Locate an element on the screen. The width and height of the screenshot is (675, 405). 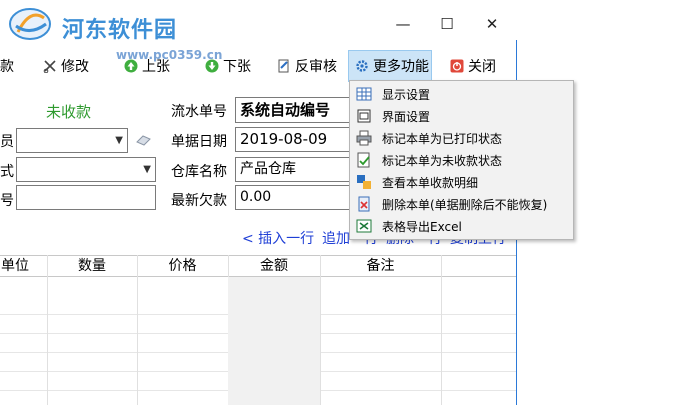
scissors-icon is located at coordinates (49, 66).